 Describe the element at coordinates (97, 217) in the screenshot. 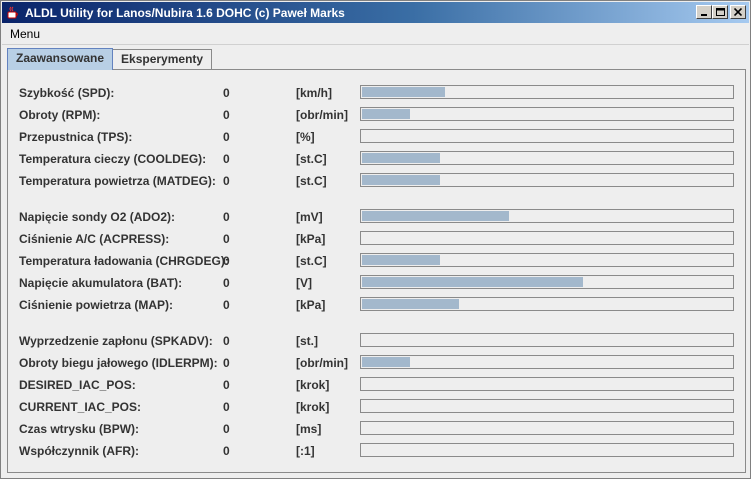

I see `sensor-label: Napięcie sondy O2 (ADO2):` at that location.